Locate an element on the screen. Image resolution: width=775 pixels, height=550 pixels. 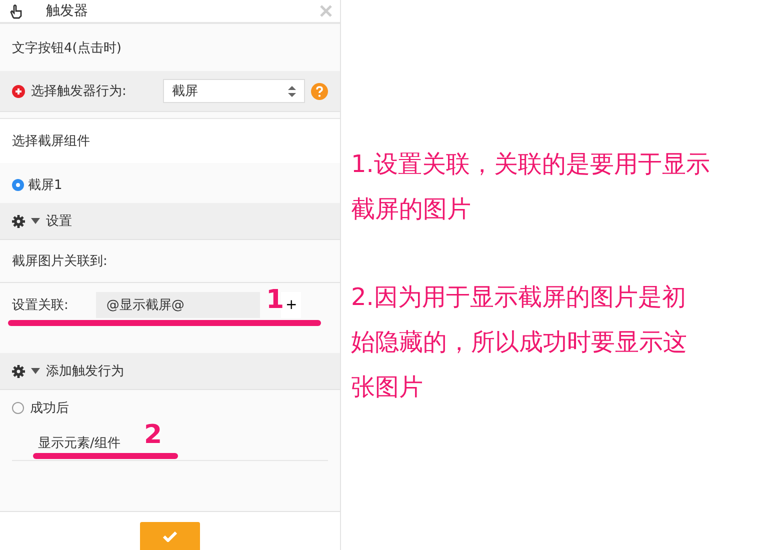
close-icon is located at coordinates (326, 11).